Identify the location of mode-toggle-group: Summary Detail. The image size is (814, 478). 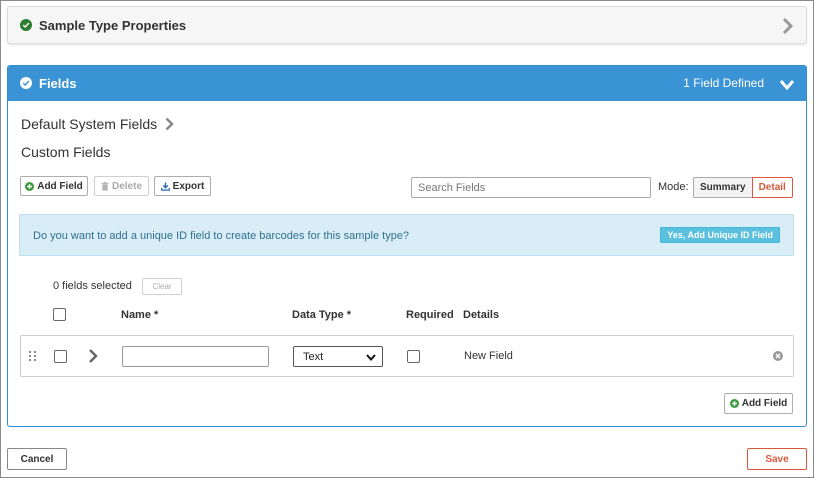
(743, 187).